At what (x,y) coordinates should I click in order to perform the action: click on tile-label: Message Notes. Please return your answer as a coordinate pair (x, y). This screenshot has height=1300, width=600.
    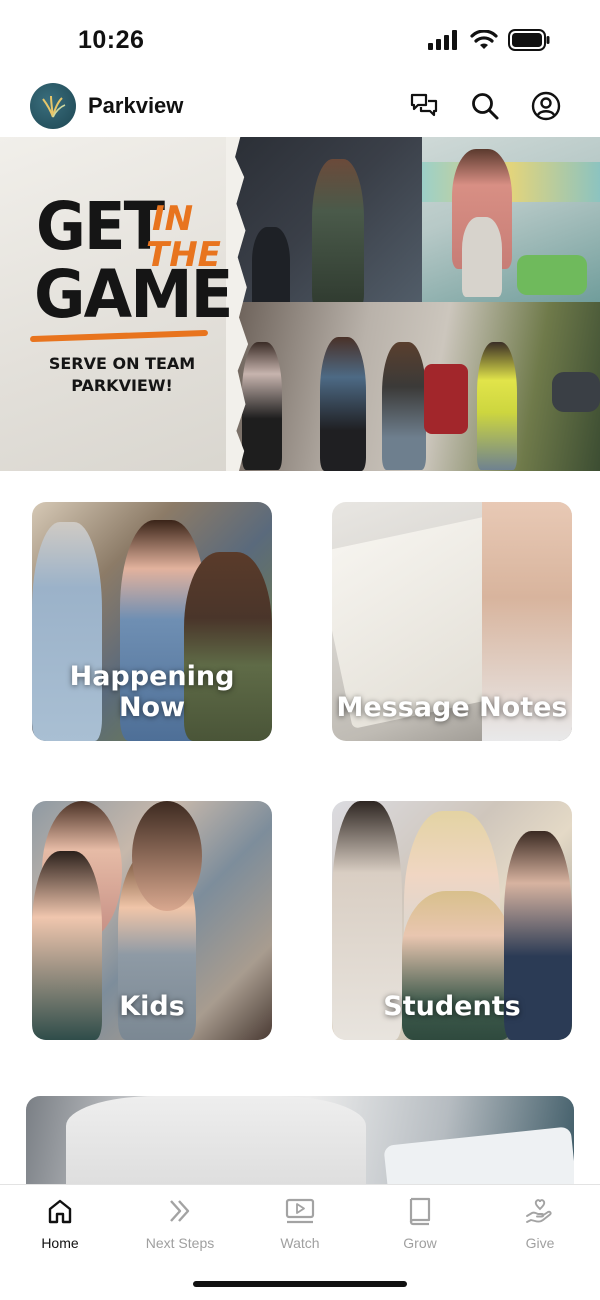
    Looking at the image, I should click on (452, 707).